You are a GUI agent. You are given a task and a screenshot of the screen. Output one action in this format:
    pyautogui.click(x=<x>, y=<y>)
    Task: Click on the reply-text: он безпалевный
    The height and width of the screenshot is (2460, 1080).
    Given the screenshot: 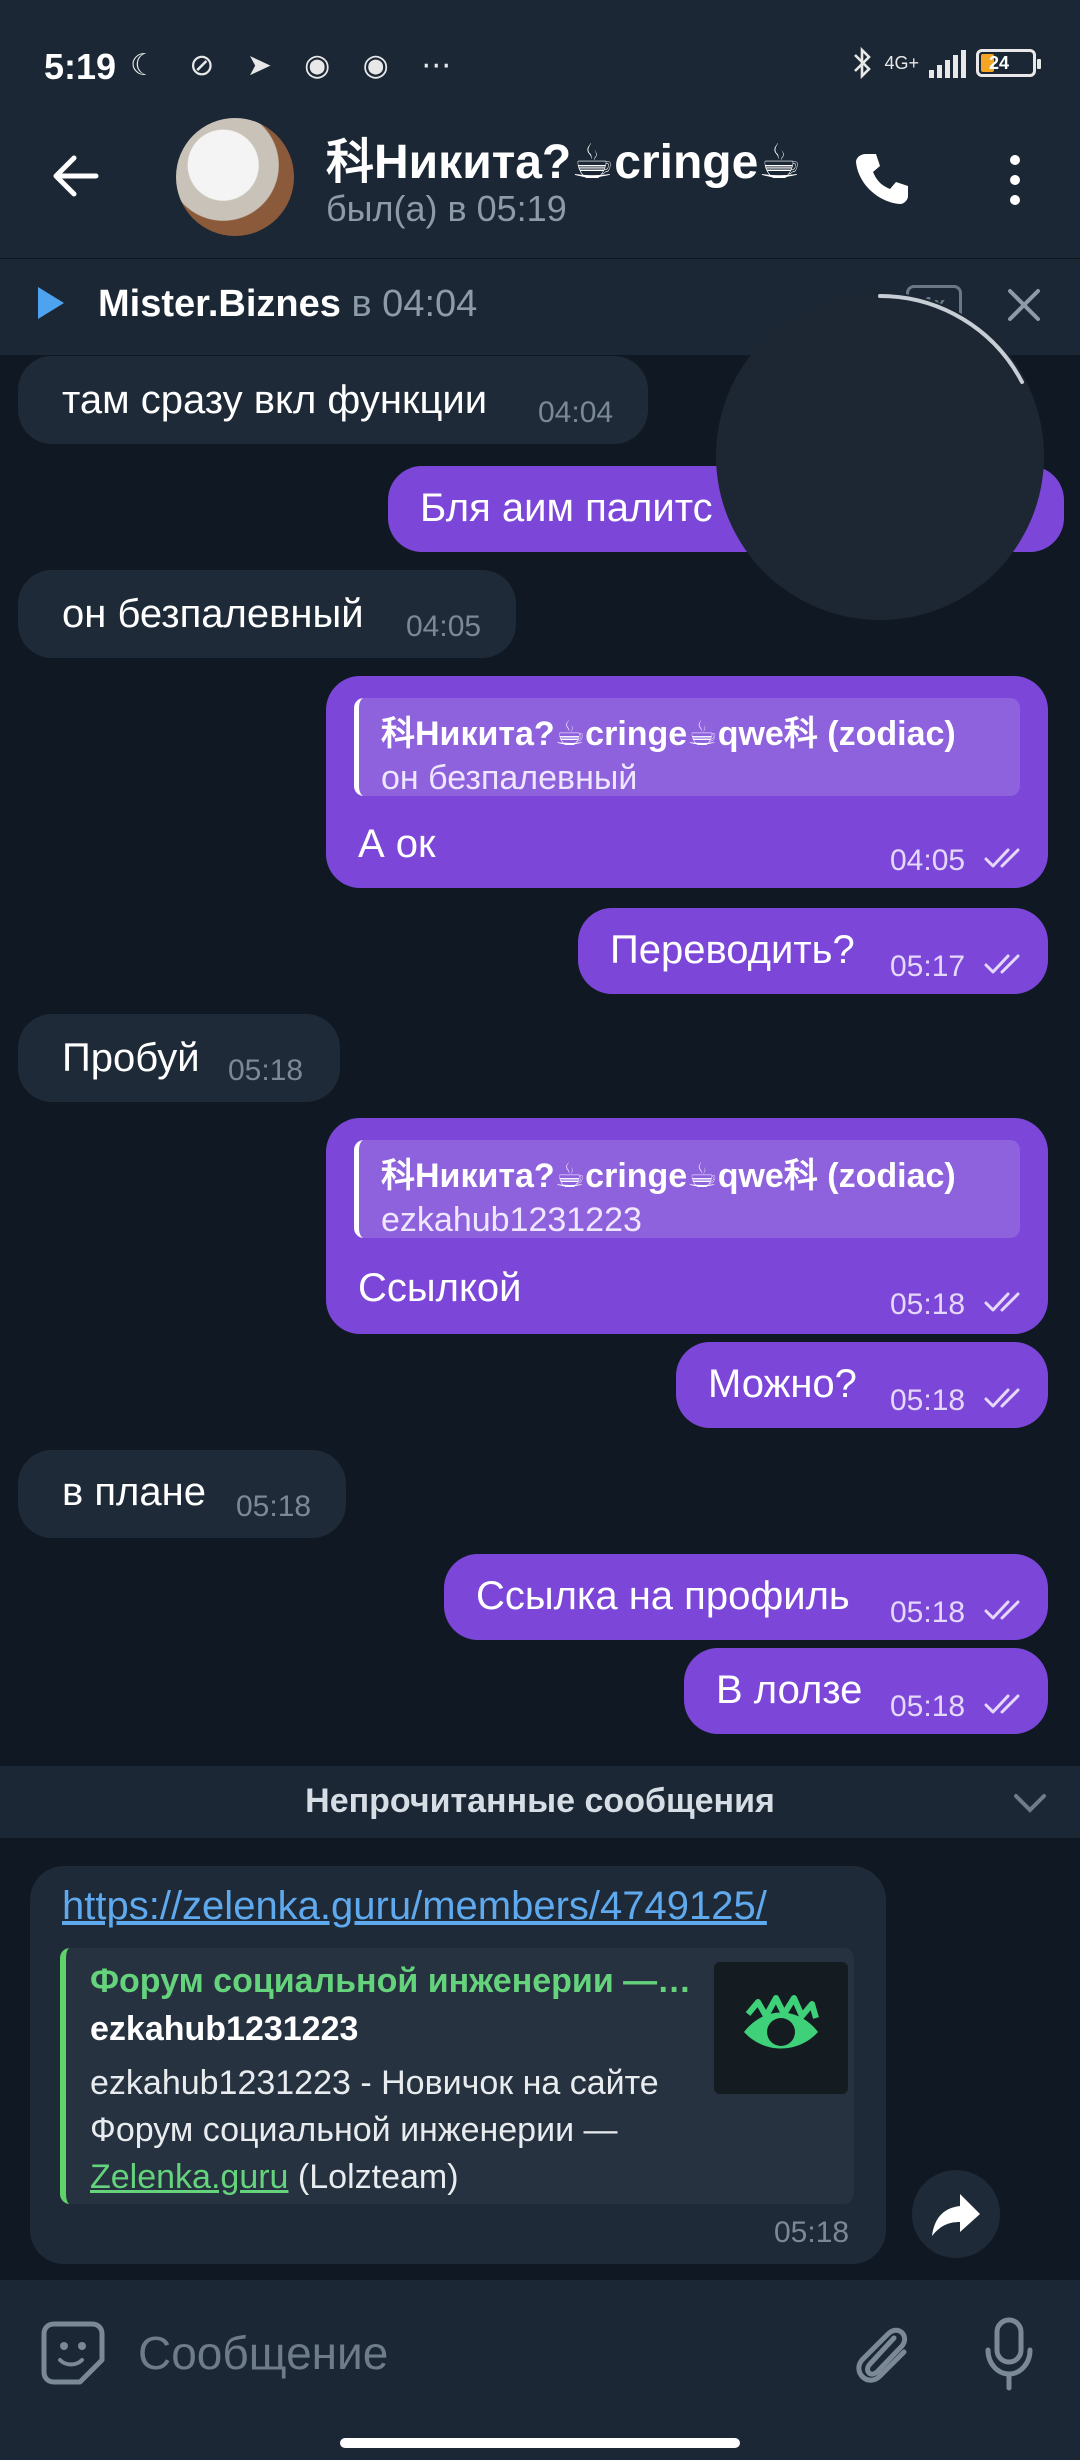 What is the action you would take?
    pyautogui.click(x=509, y=778)
    